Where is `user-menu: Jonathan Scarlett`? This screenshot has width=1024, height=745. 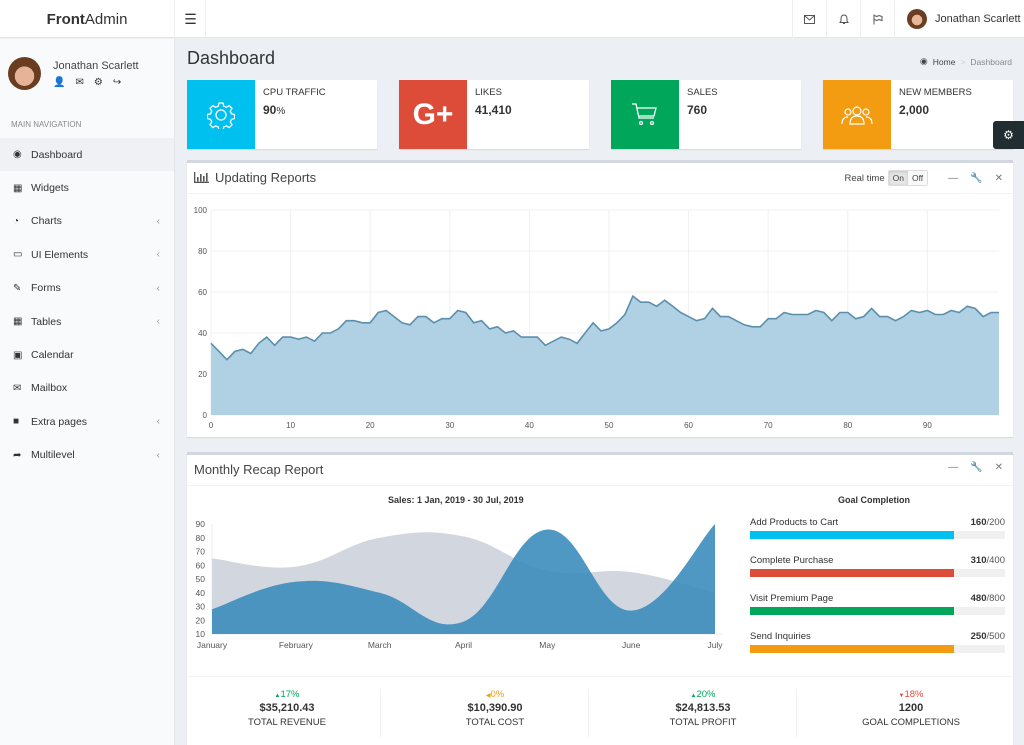
user-menu: Jonathan Scarlett is located at coordinates (959, 19).